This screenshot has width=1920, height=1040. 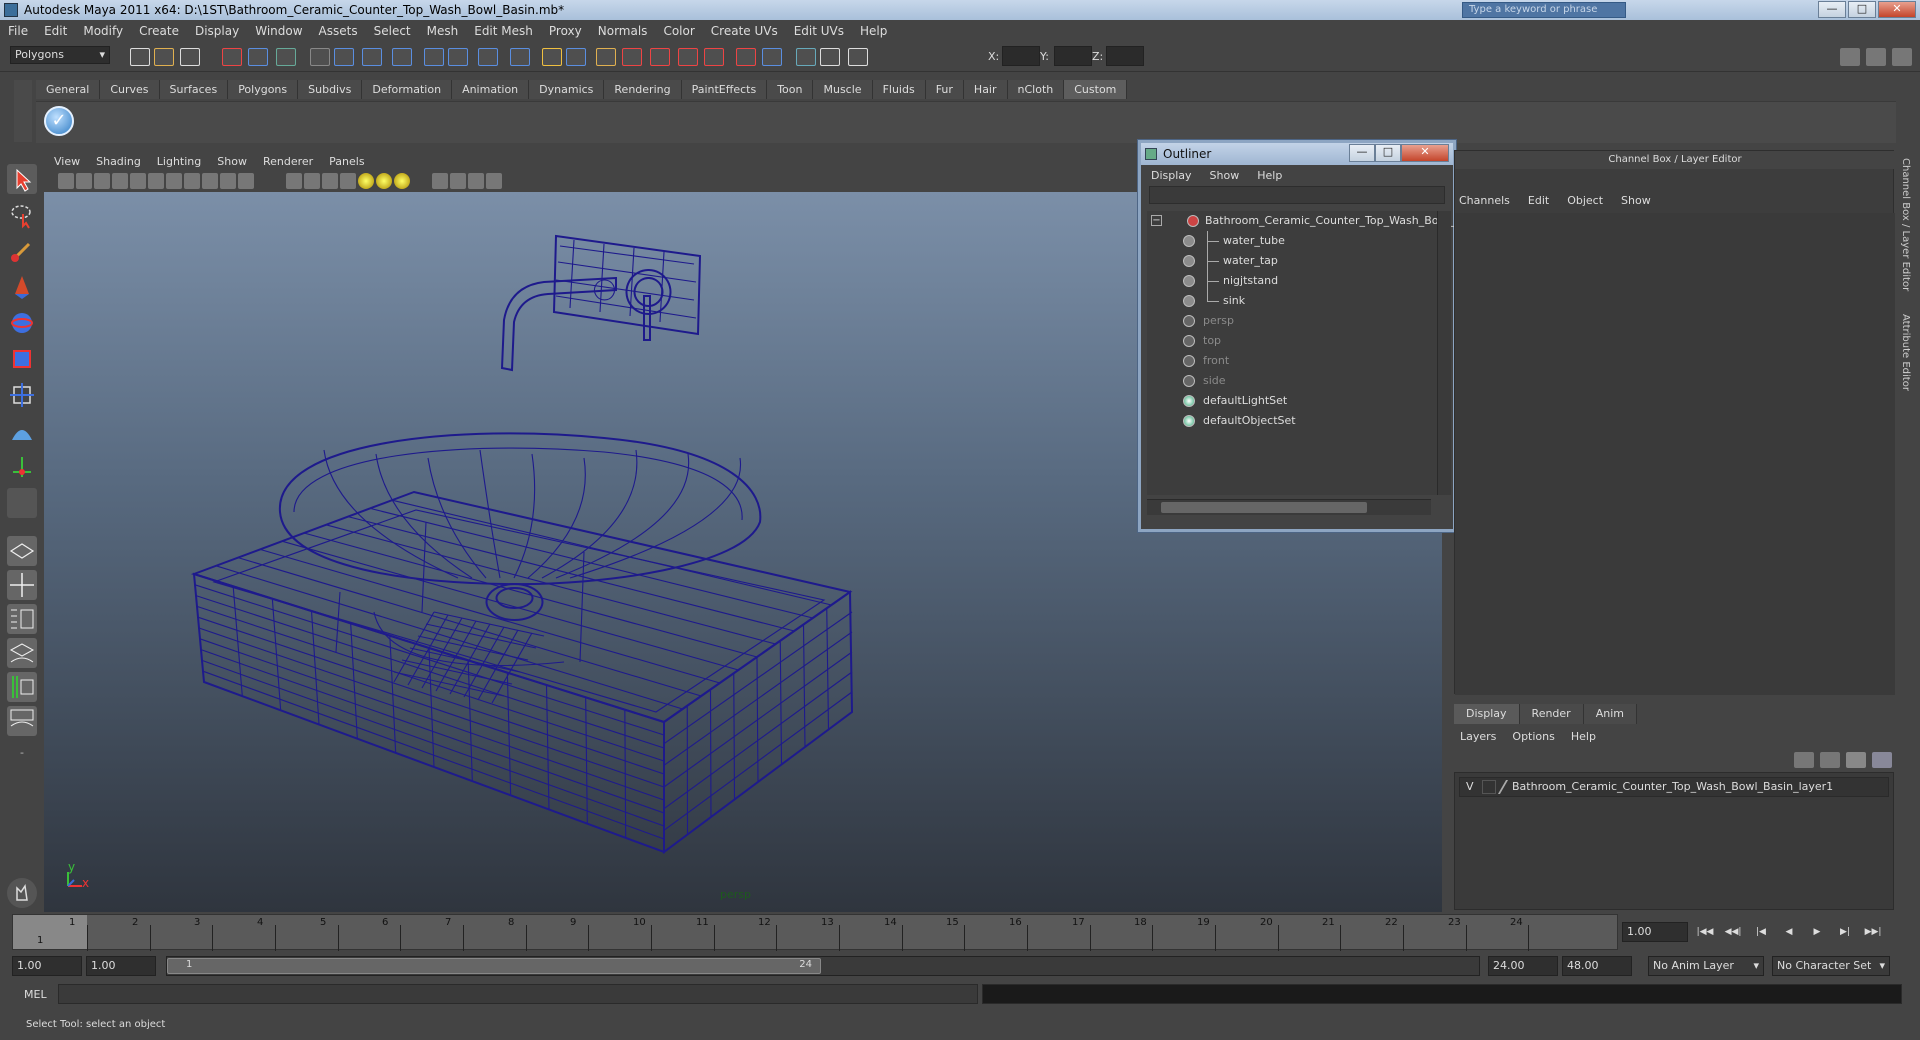 I want to click on layer-tab-render: Render, so click(x=1551, y=714).